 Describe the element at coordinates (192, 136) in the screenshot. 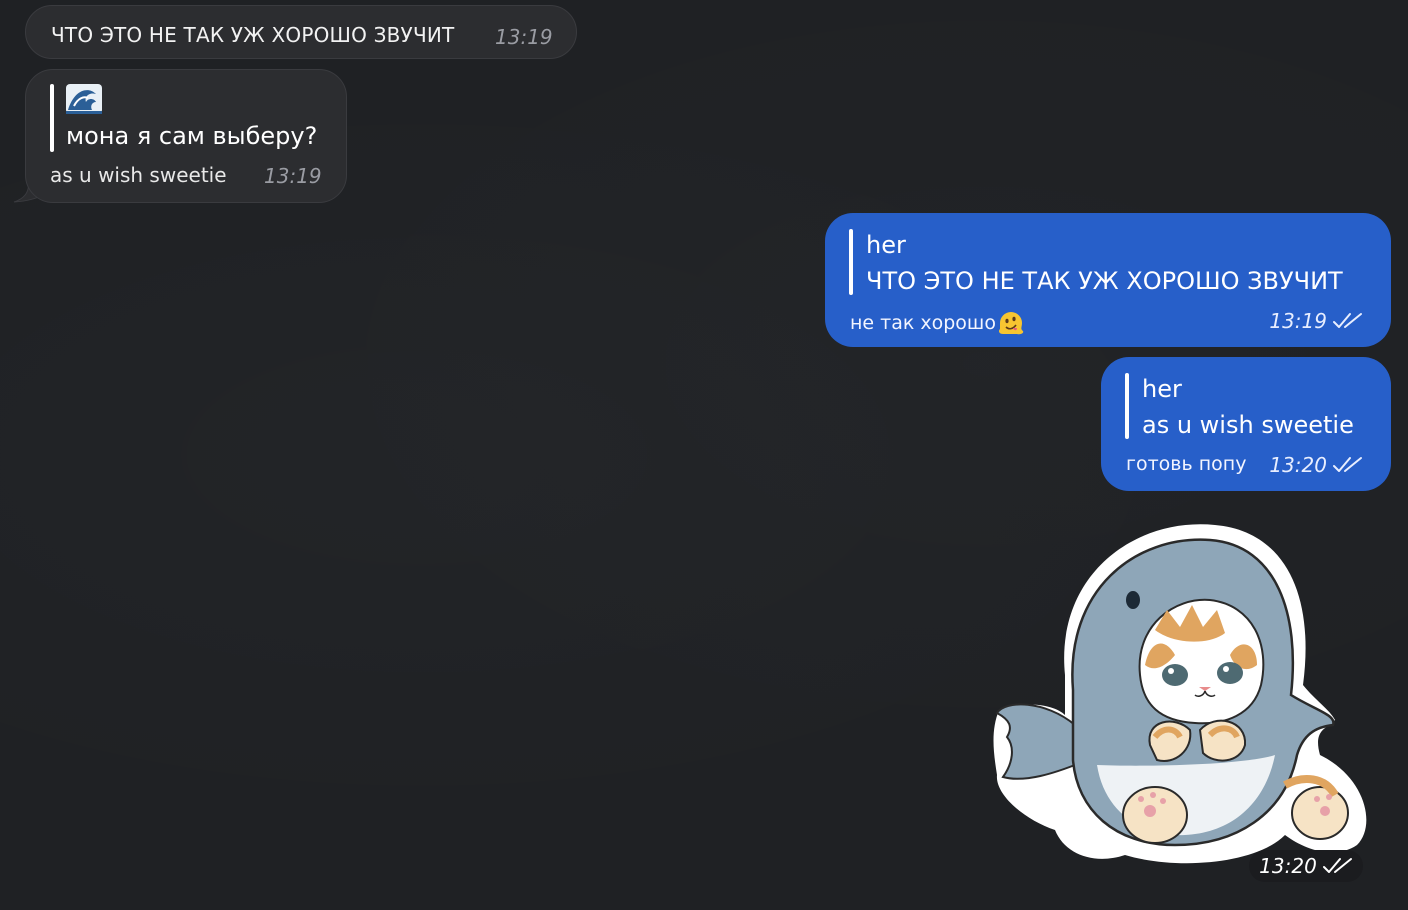

I see `quoted-text: мона я сам выберу?` at that location.